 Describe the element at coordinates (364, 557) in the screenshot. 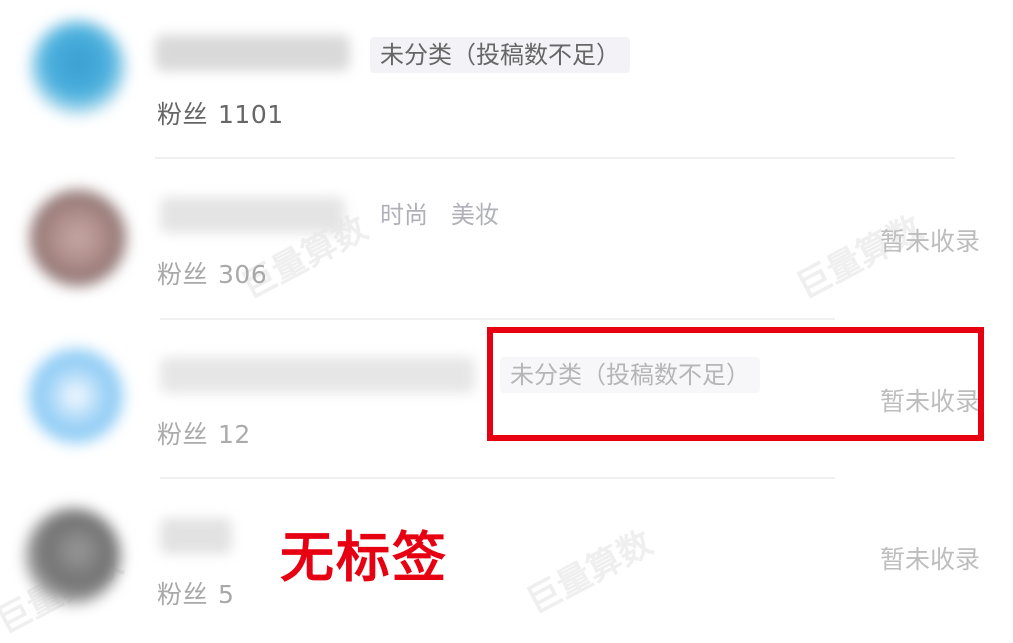

I see `annotation-label: 无标签` at that location.